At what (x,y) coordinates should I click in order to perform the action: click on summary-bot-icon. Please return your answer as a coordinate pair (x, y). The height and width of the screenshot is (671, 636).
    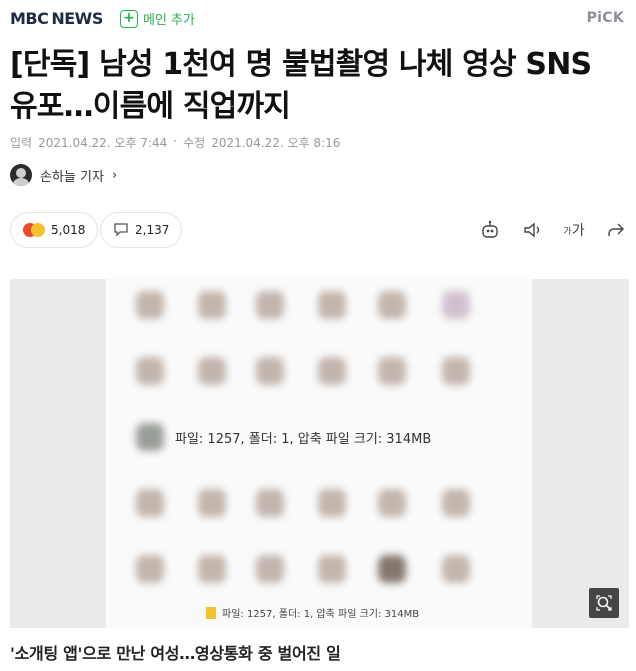
    Looking at the image, I should click on (490, 230).